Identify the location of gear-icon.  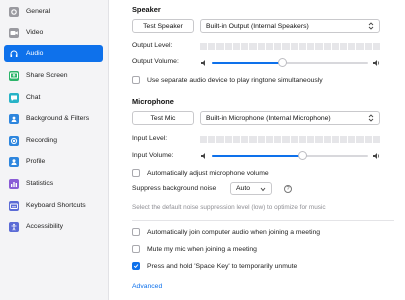
(14, 11).